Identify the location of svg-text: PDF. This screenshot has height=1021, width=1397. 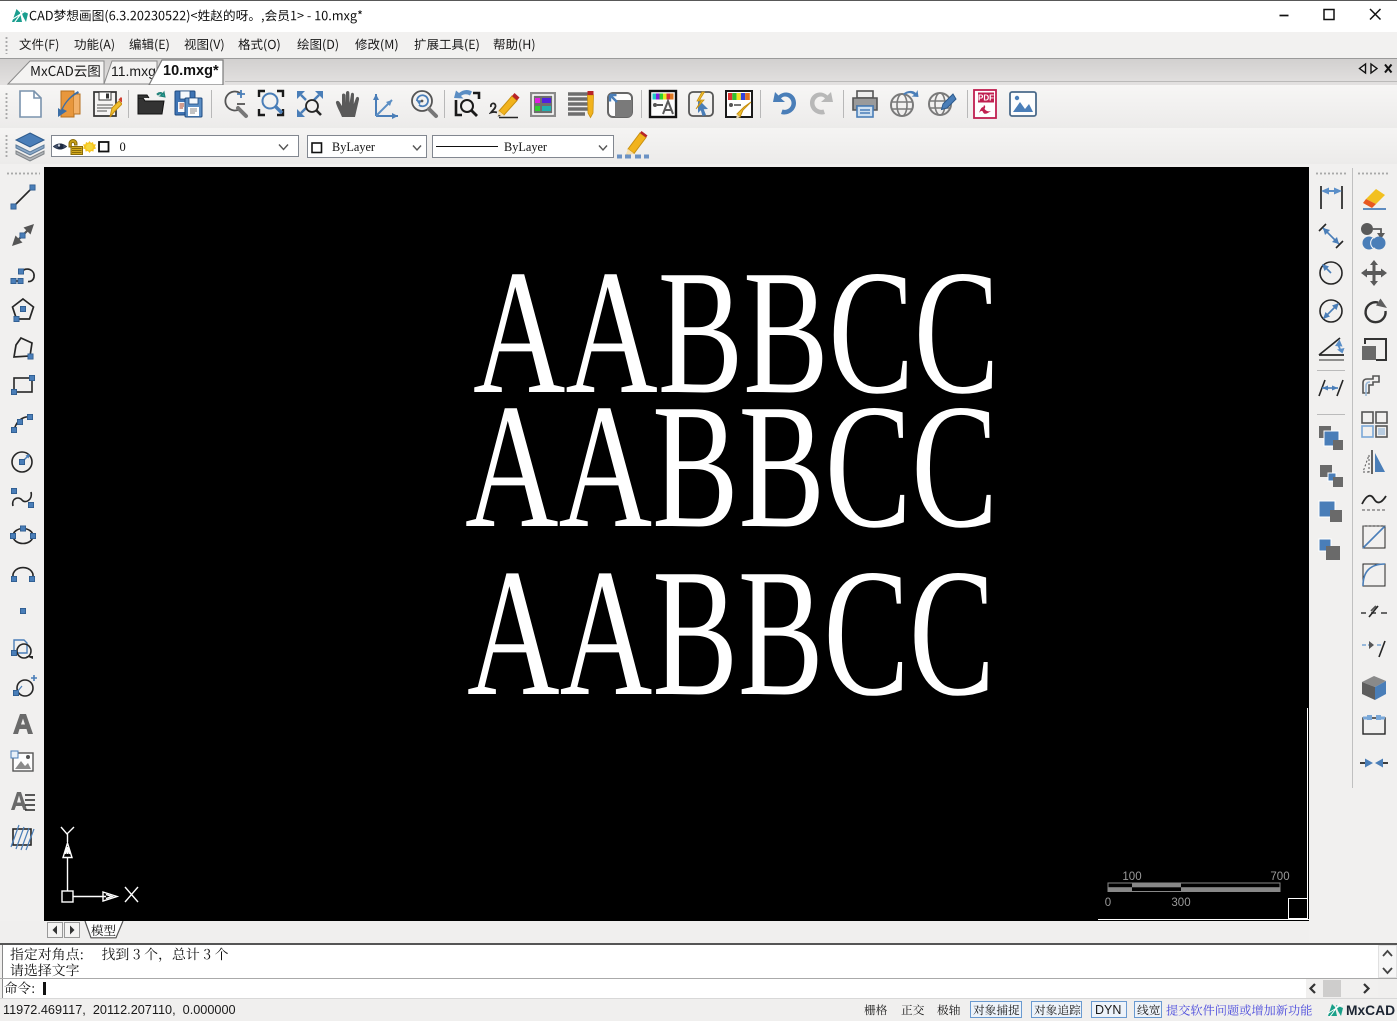
(986, 98).